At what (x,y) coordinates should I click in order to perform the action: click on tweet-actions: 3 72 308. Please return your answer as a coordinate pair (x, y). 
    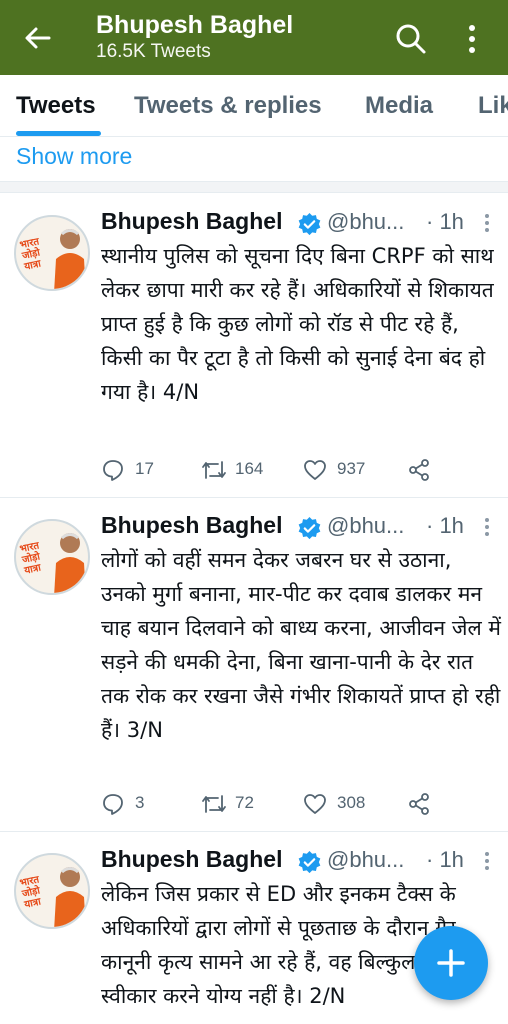
    Looking at the image, I should click on (301, 804).